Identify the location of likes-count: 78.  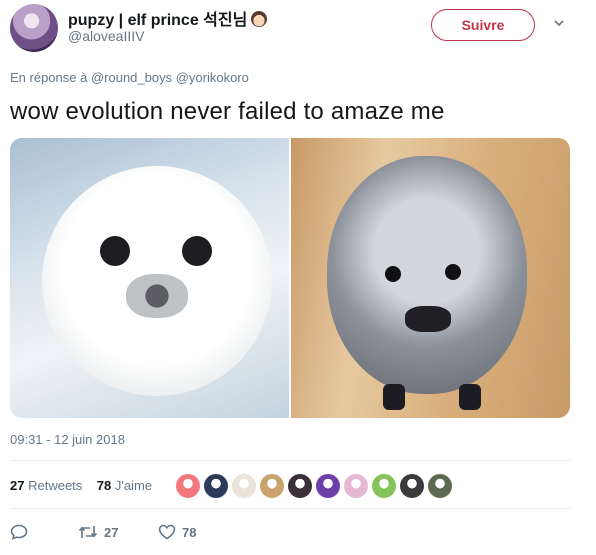
(104, 485).